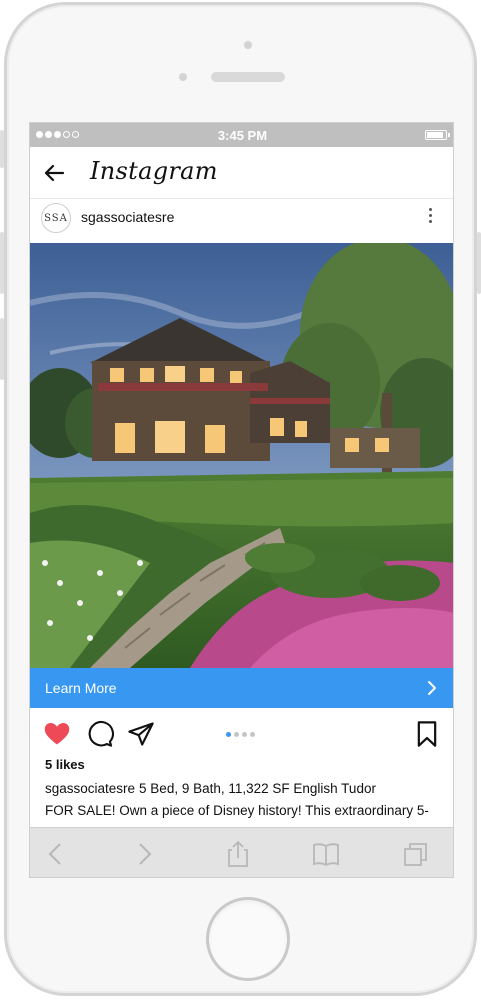 The height and width of the screenshot is (1000, 481). I want to click on earpiece-speaker, so click(248, 77).